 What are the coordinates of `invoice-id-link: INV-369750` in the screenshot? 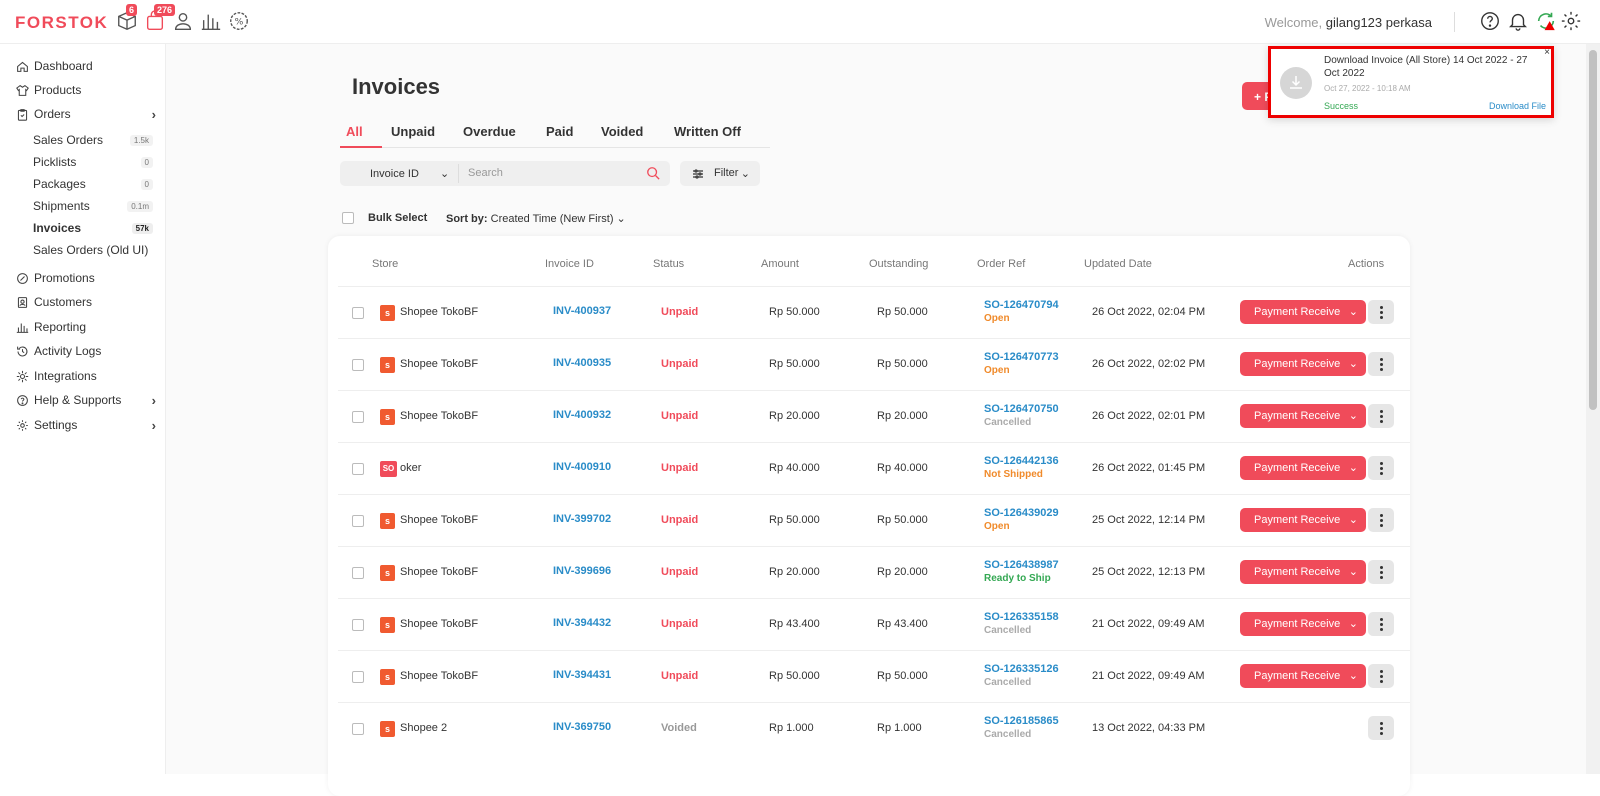 It's located at (582, 727).